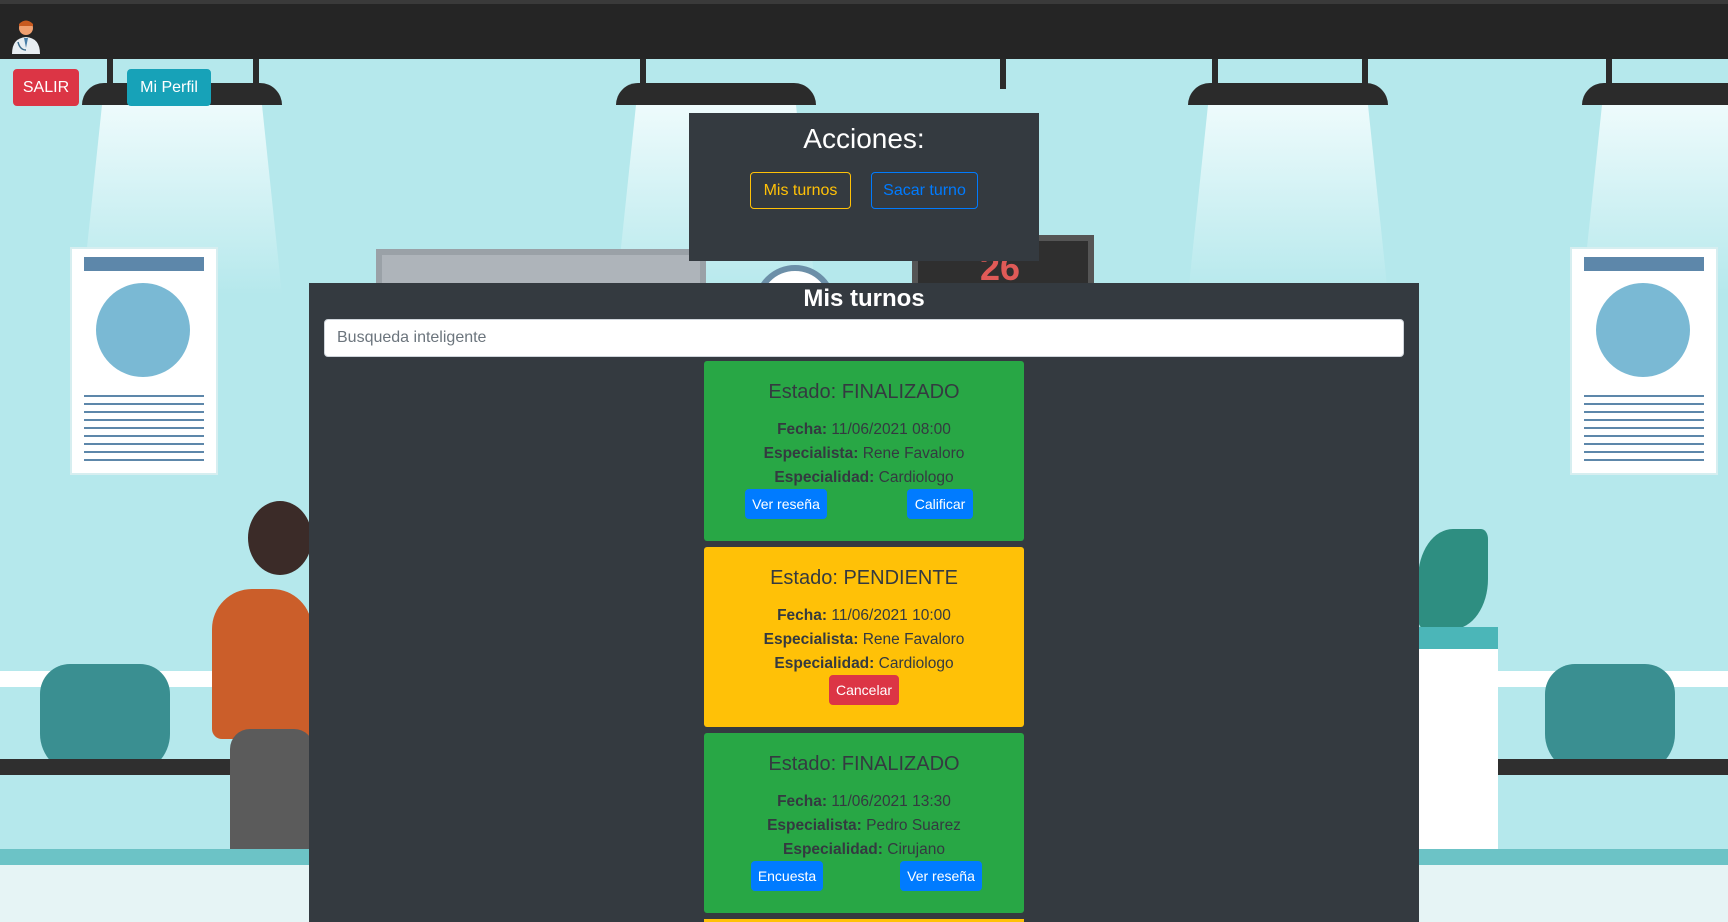 The height and width of the screenshot is (922, 1728). What do you see at coordinates (46, 87) in the screenshot?
I see `salir-button: SALIR` at bounding box center [46, 87].